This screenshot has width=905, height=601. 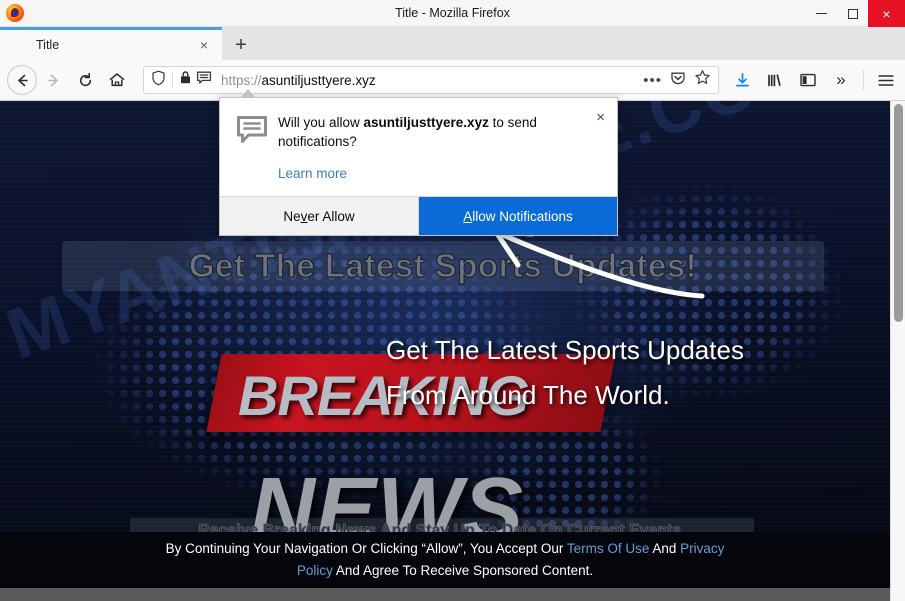 What do you see at coordinates (522, 216) in the screenshot?
I see `allow-post: llow Notifications` at bounding box center [522, 216].